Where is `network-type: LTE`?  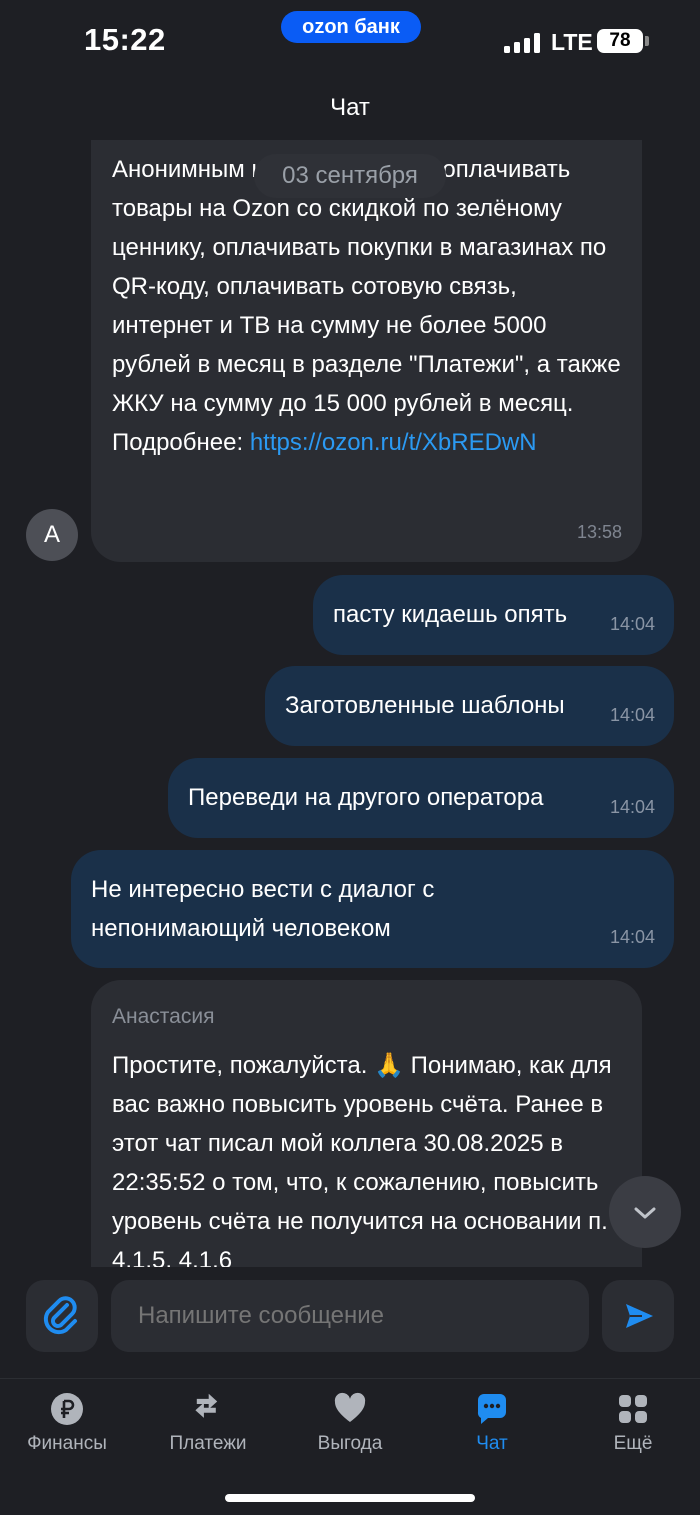
network-type: LTE is located at coordinates (572, 42).